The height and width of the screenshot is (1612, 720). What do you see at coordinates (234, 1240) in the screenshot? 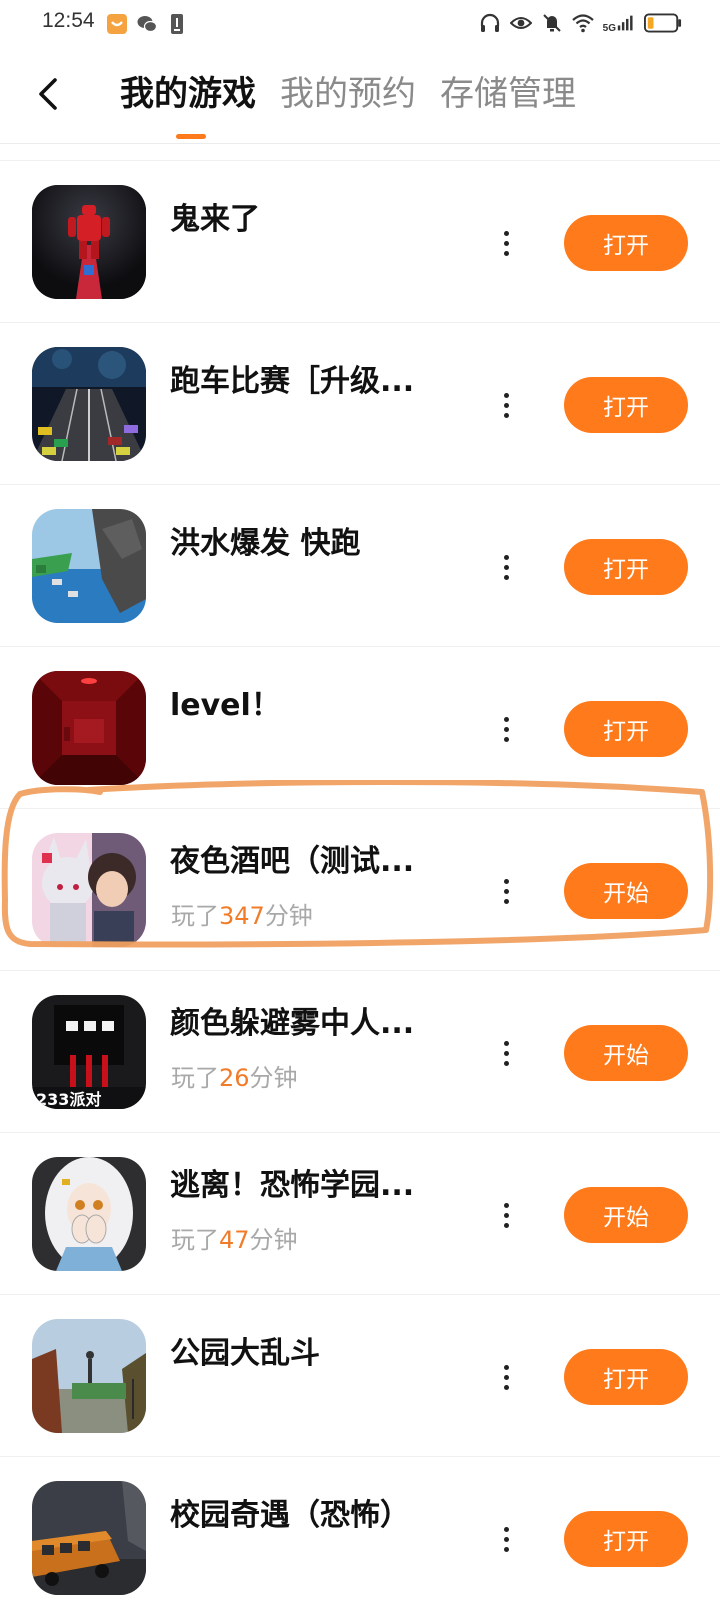
I see `playtime-label: 玩了47分钟` at bounding box center [234, 1240].